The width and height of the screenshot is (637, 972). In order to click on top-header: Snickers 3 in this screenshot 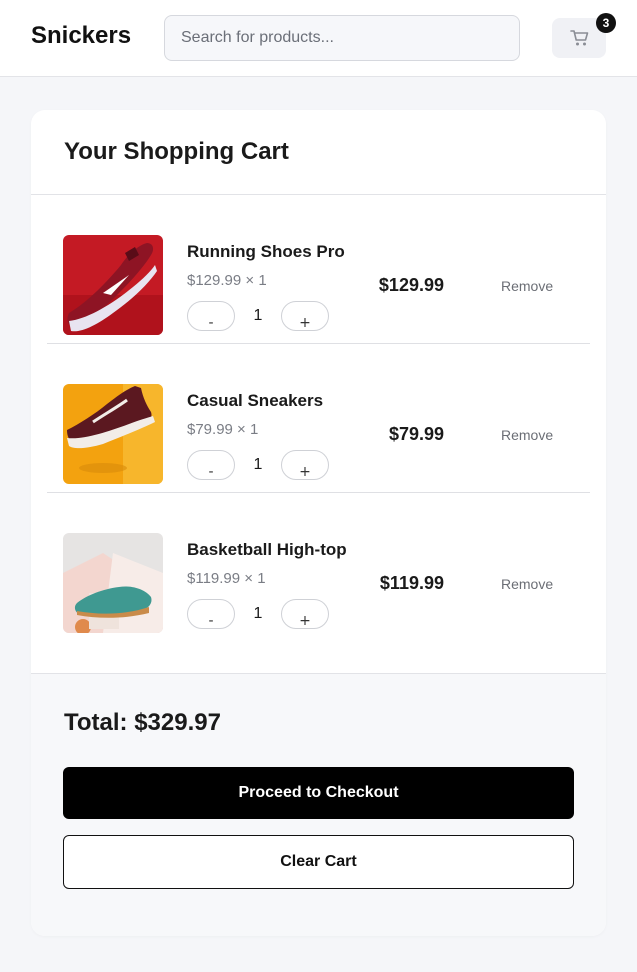, I will do `click(318, 38)`.